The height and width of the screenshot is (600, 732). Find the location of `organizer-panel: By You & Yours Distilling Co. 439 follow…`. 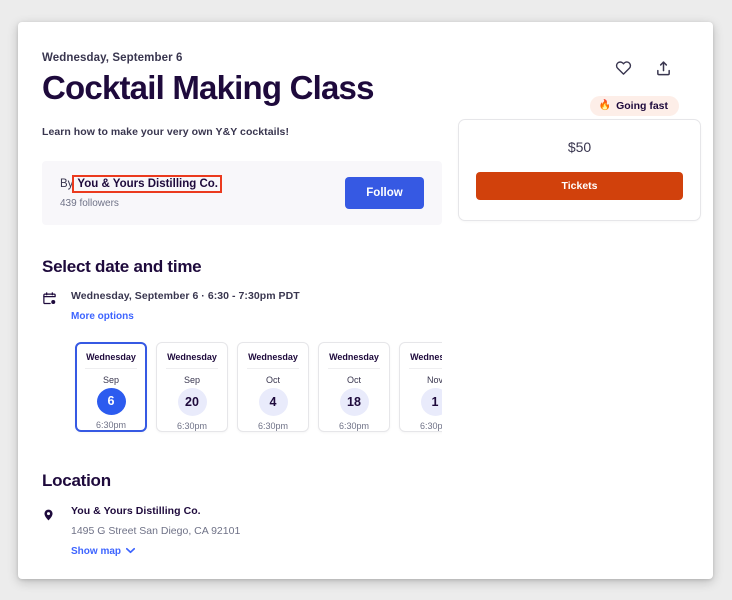

organizer-panel: By You & Yours Distilling Co. 439 follow… is located at coordinates (242, 192).